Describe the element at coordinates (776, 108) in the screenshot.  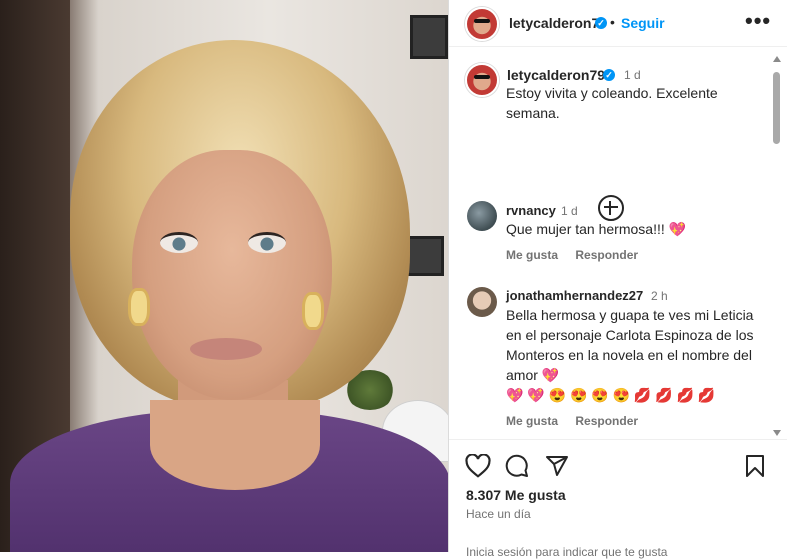
I see `scroll-thumb` at that location.